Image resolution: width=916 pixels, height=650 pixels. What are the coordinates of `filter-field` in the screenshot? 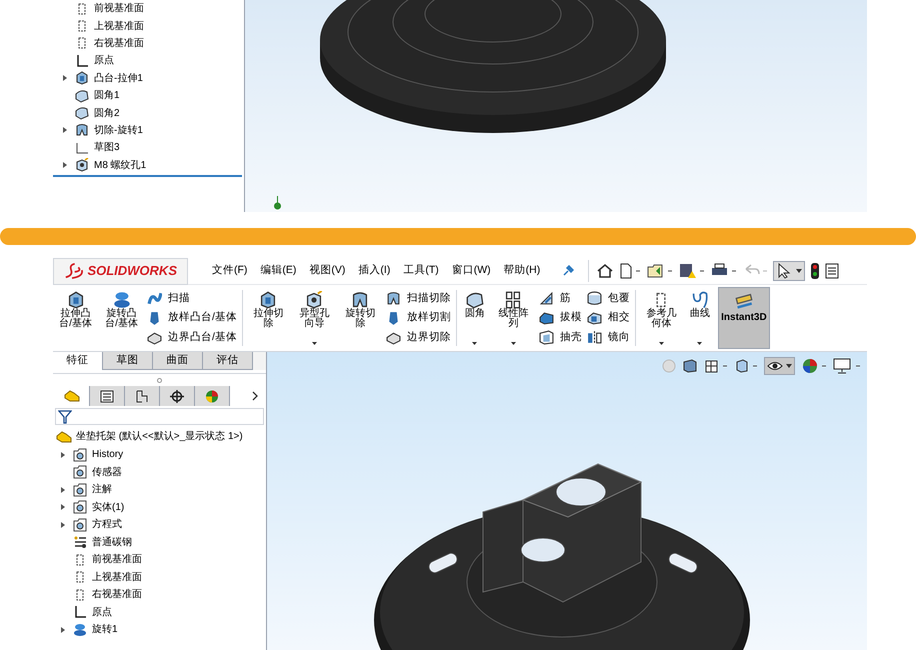 It's located at (159, 416).